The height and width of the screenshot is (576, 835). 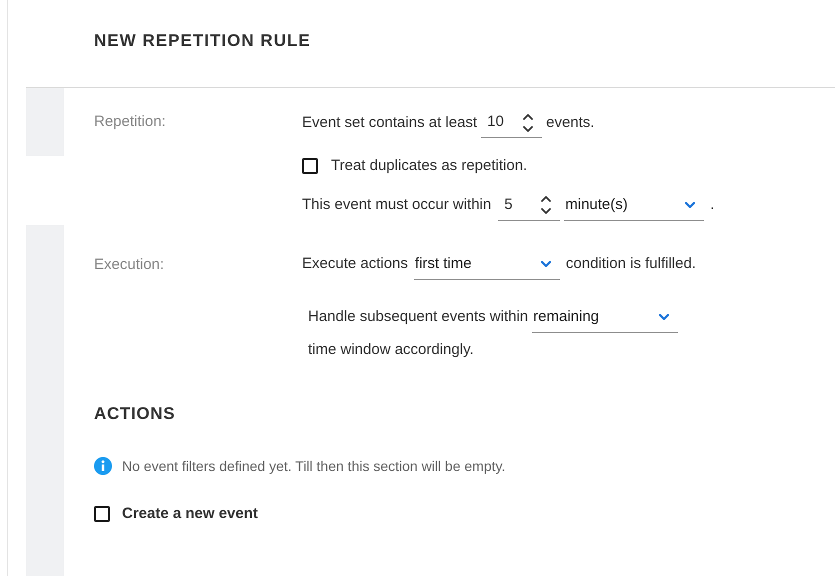 I want to click on checkbox-label: Treat duplicates as repetition., so click(x=429, y=166).